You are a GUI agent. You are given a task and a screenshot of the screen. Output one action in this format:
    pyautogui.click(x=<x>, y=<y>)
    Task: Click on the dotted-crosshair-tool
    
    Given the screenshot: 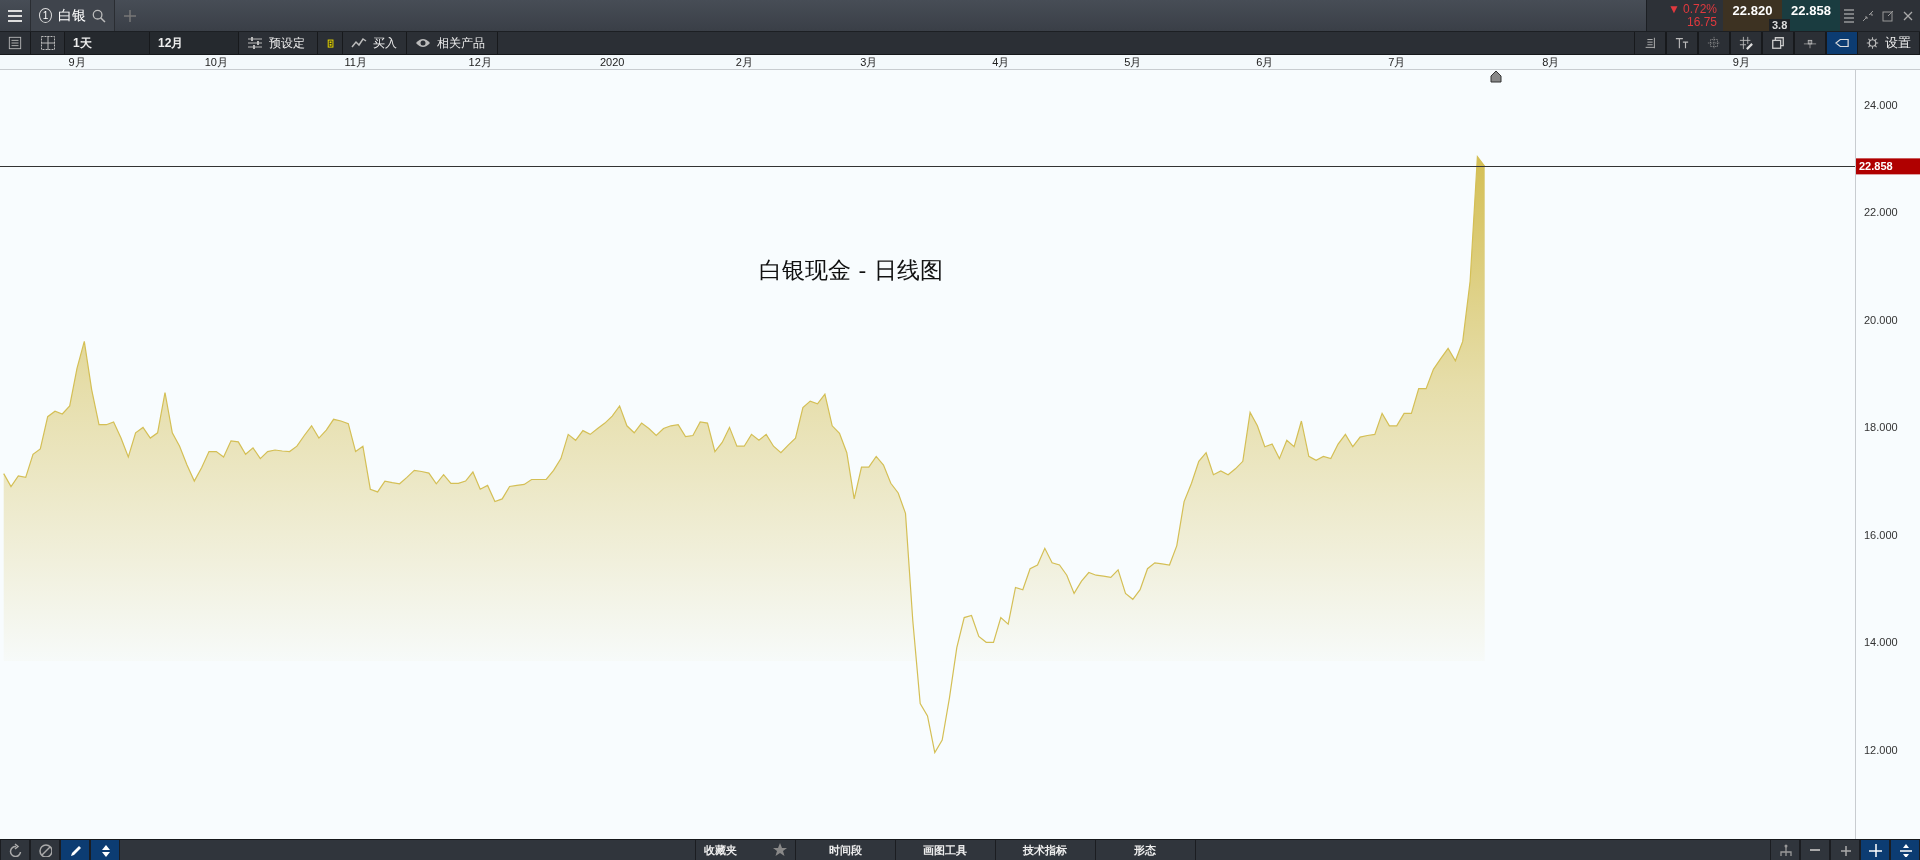 What is the action you would take?
    pyautogui.click(x=1714, y=43)
    